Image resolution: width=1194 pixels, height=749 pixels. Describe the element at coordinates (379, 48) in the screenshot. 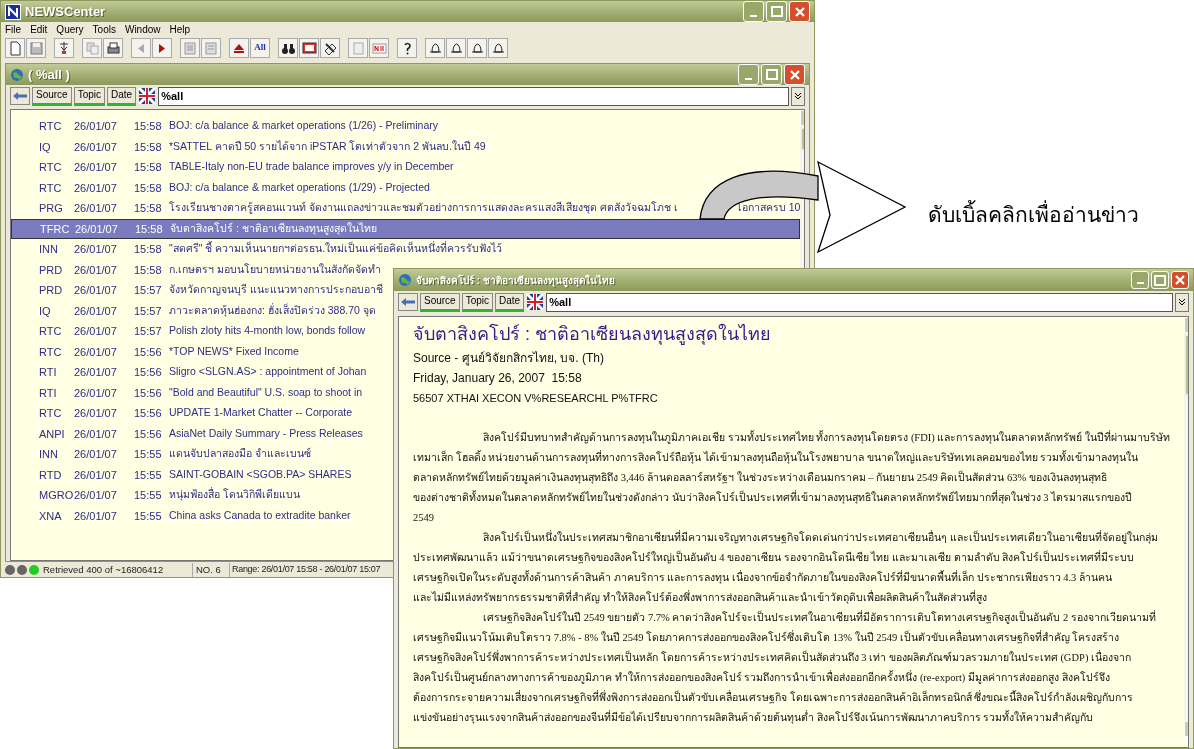

I see `counter-button` at that location.